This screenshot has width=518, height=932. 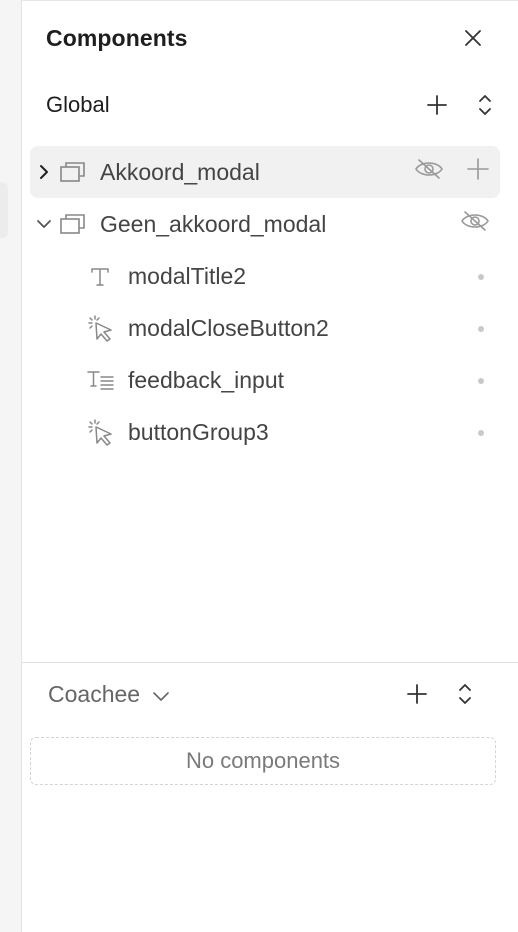 What do you see at coordinates (94, 693) in the screenshot?
I see `coachee-section-label: Coachee` at bounding box center [94, 693].